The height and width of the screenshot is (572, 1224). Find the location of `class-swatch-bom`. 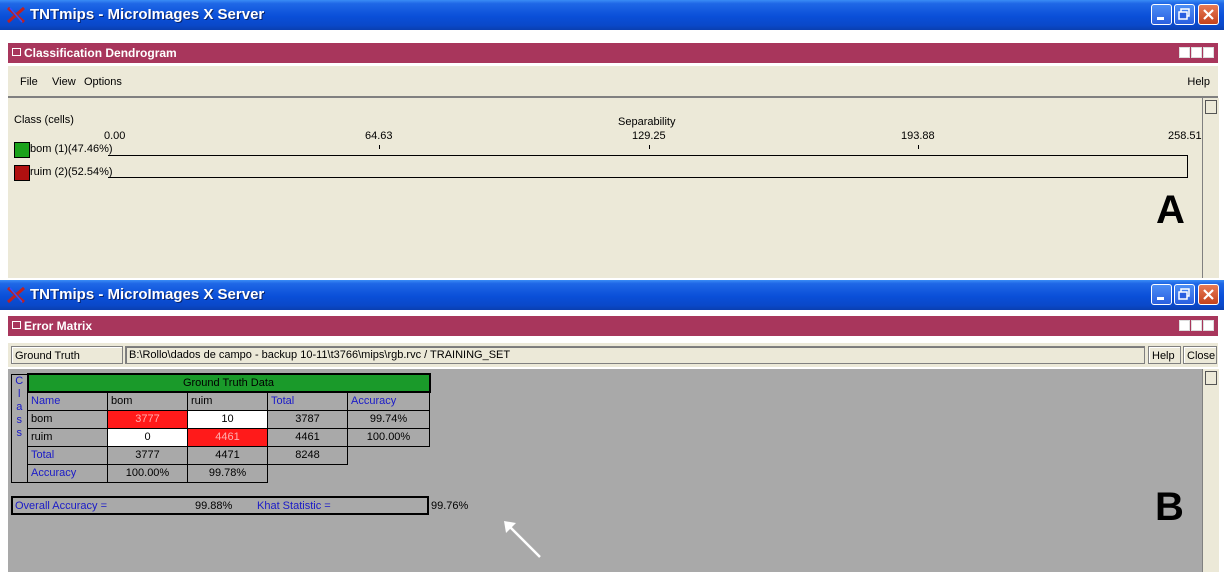

class-swatch-bom is located at coordinates (22, 150).